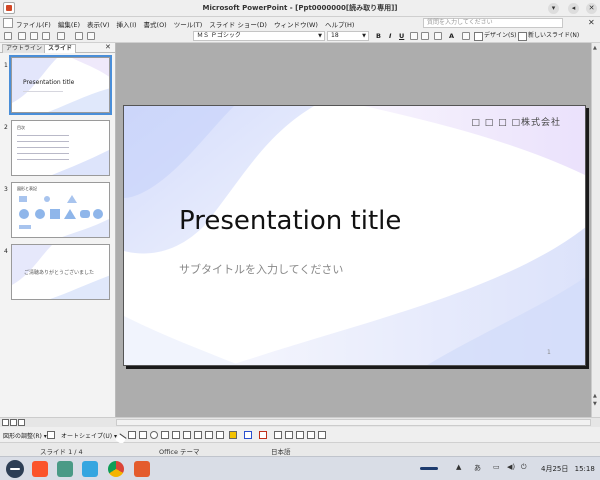  What do you see at coordinates (142, 469) in the screenshot?
I see `powerpoint-task-icon` at bounding box center [142, 469].